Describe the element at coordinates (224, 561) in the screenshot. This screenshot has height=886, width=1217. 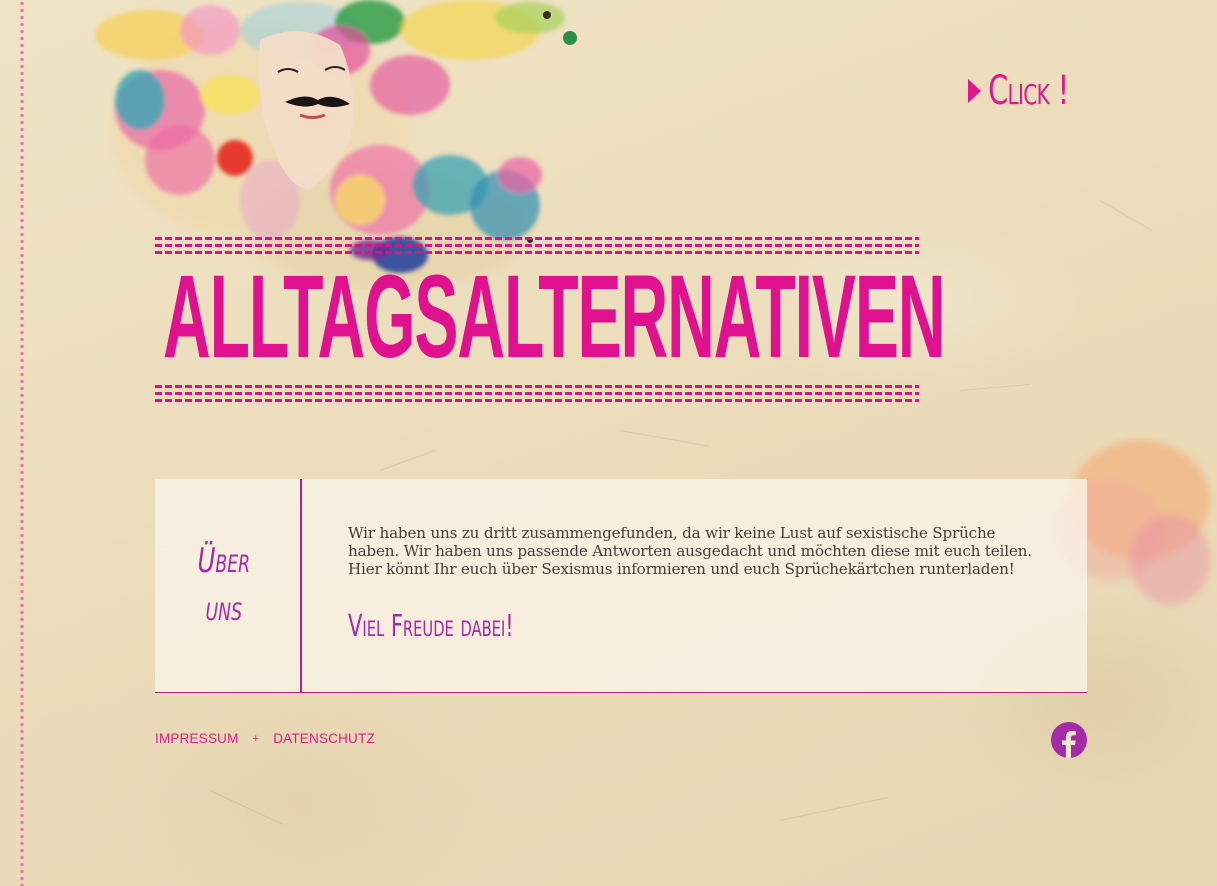
I see `about-heading-line1: Über` at that location.